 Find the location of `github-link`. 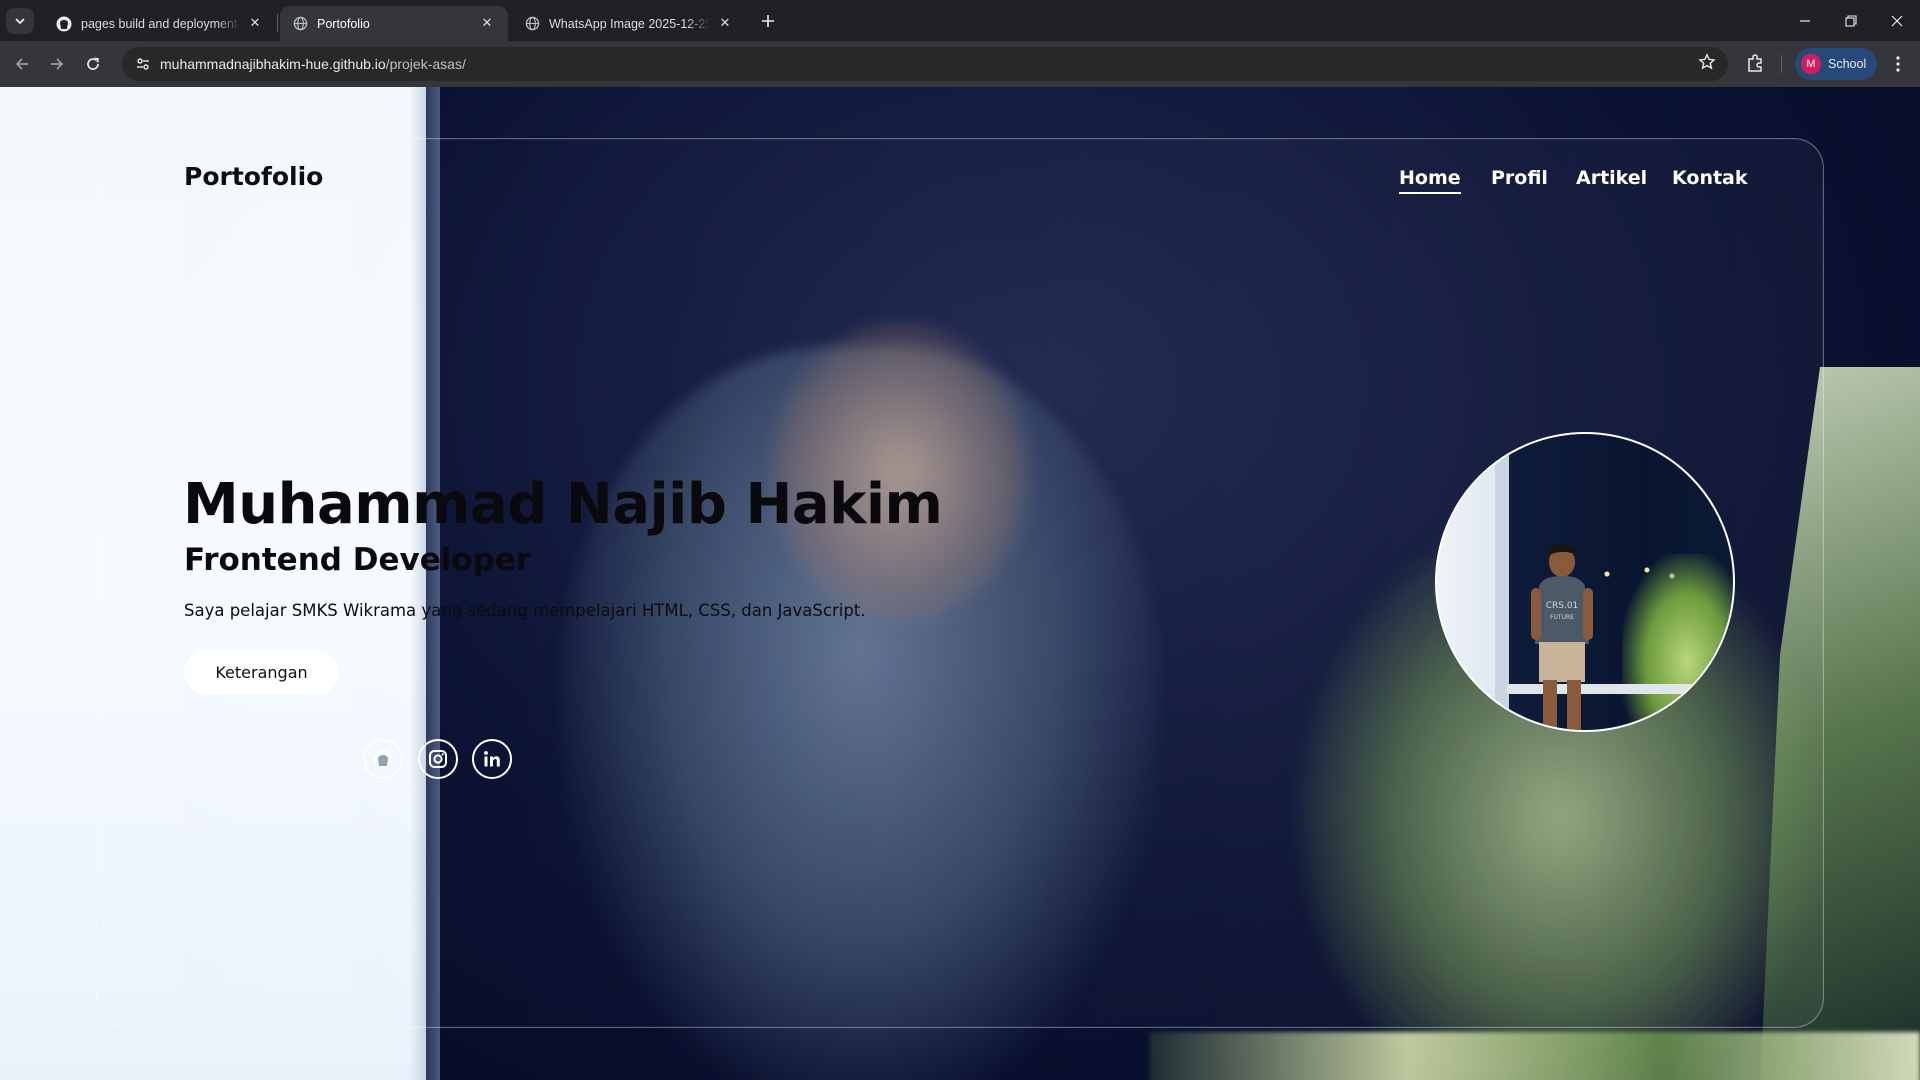

github-link is located at coordinates (383, 759).